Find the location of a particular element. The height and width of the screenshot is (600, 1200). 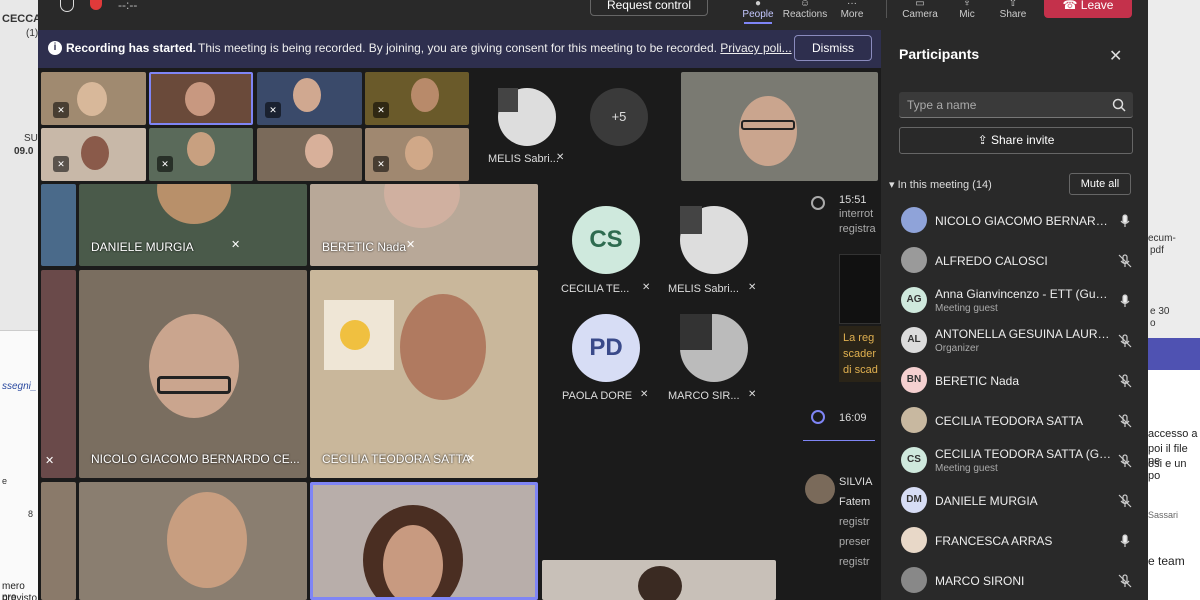

participant-row: AL ANTONELLA GESUINA LAURA L... Organizer is located at coordinates (1014, 341).